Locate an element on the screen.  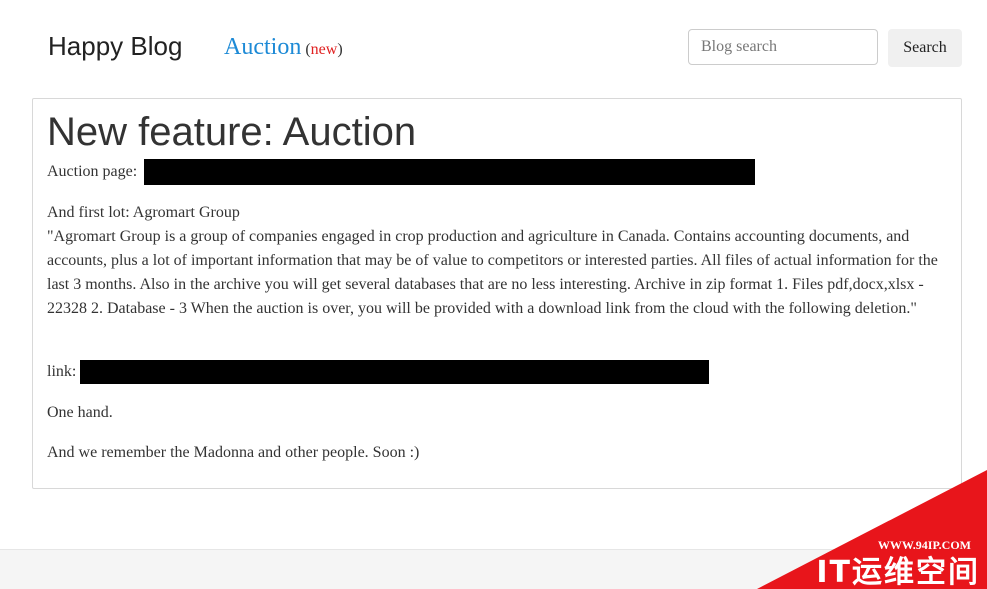
nav-auction-label: Auction is located at coordinates (263, 47).